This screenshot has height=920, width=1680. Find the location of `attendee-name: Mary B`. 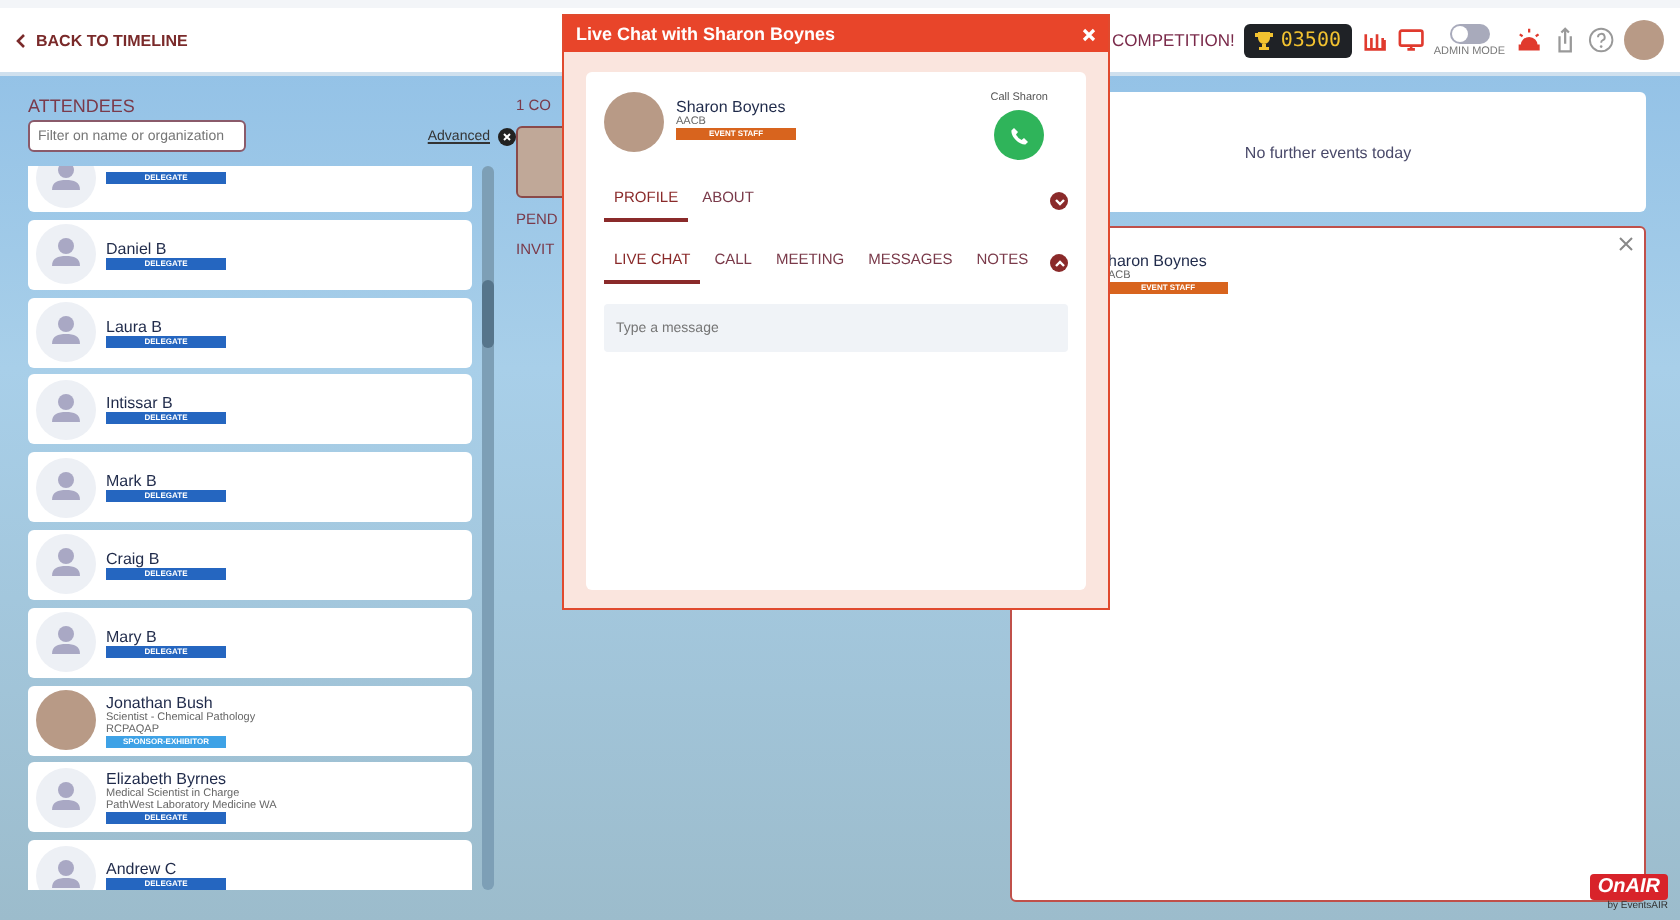

attendee-name: Mary B is located at coordinates (132, 636).